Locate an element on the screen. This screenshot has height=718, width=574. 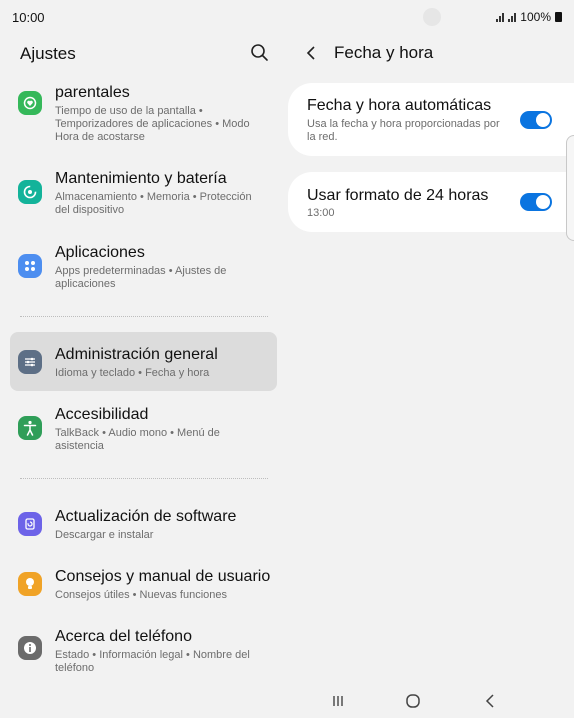
item-title: parentales is located at coordinates (92, 92).